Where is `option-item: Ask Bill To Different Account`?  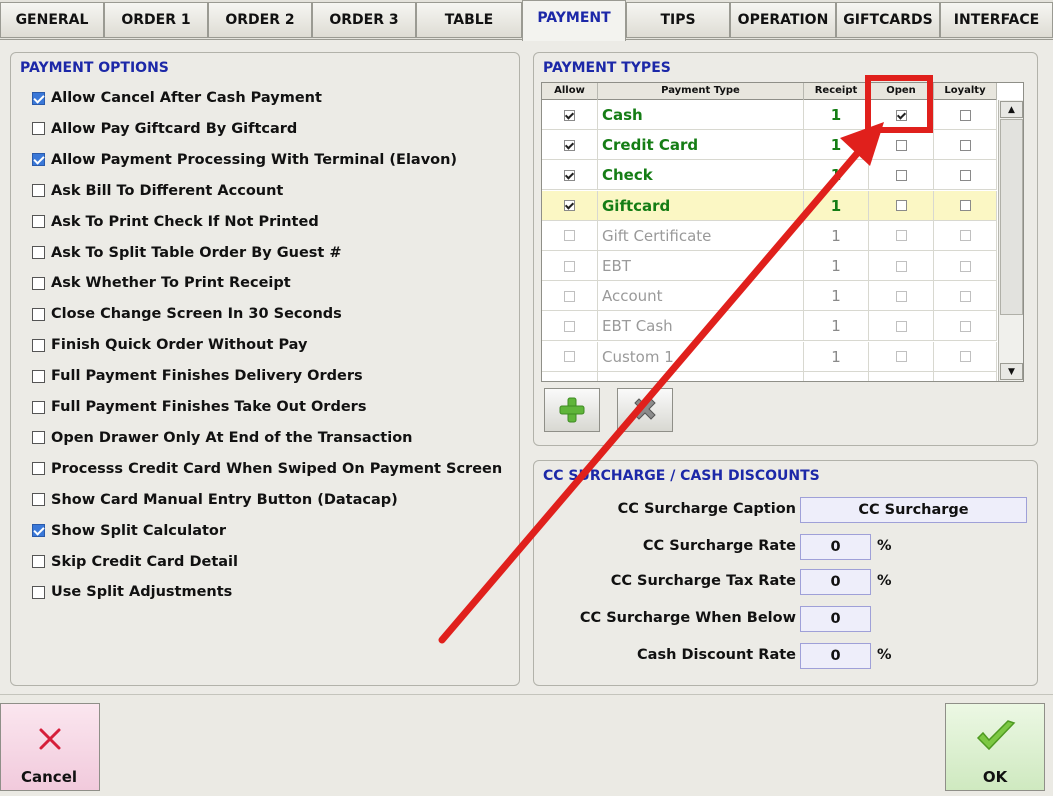
option-item: Ask Bill To Different Account is located at coordinates (157, 191).